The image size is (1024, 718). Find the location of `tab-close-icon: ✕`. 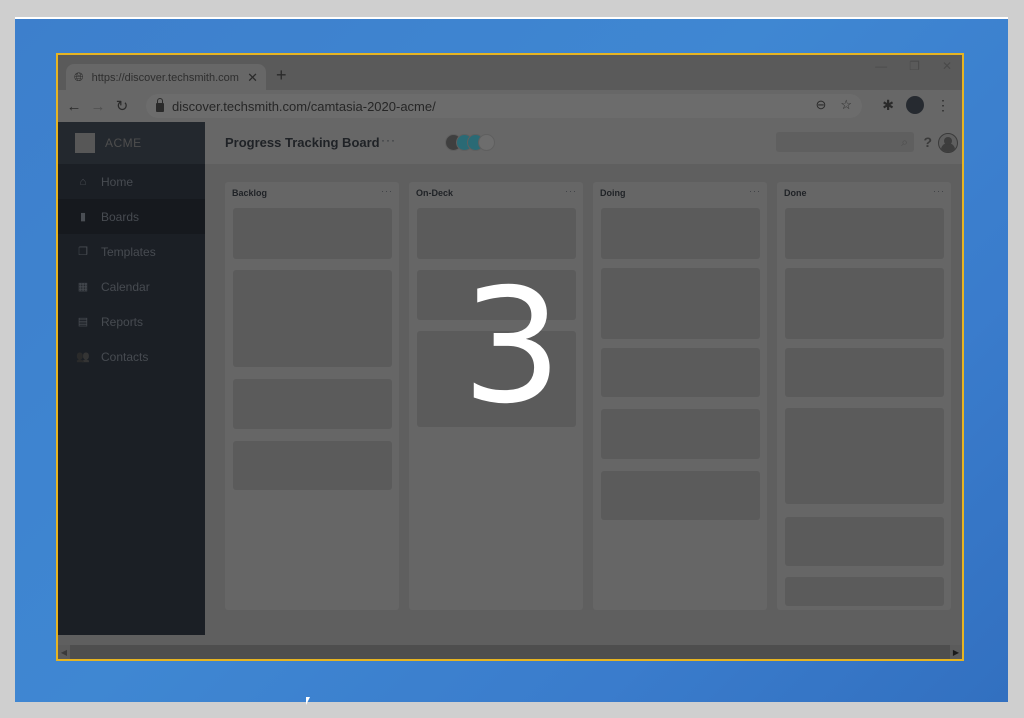

tab-close-icon: ✕ is located at coordinates (252, 78).